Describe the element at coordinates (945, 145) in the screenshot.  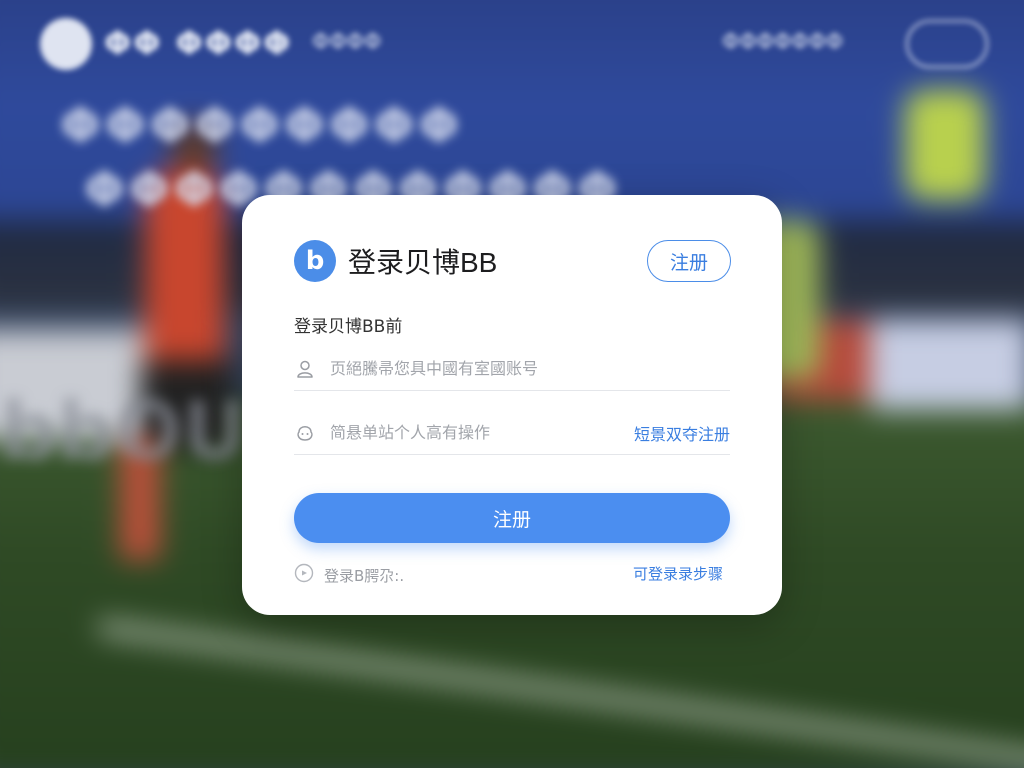
I see `background-figure` at that location.